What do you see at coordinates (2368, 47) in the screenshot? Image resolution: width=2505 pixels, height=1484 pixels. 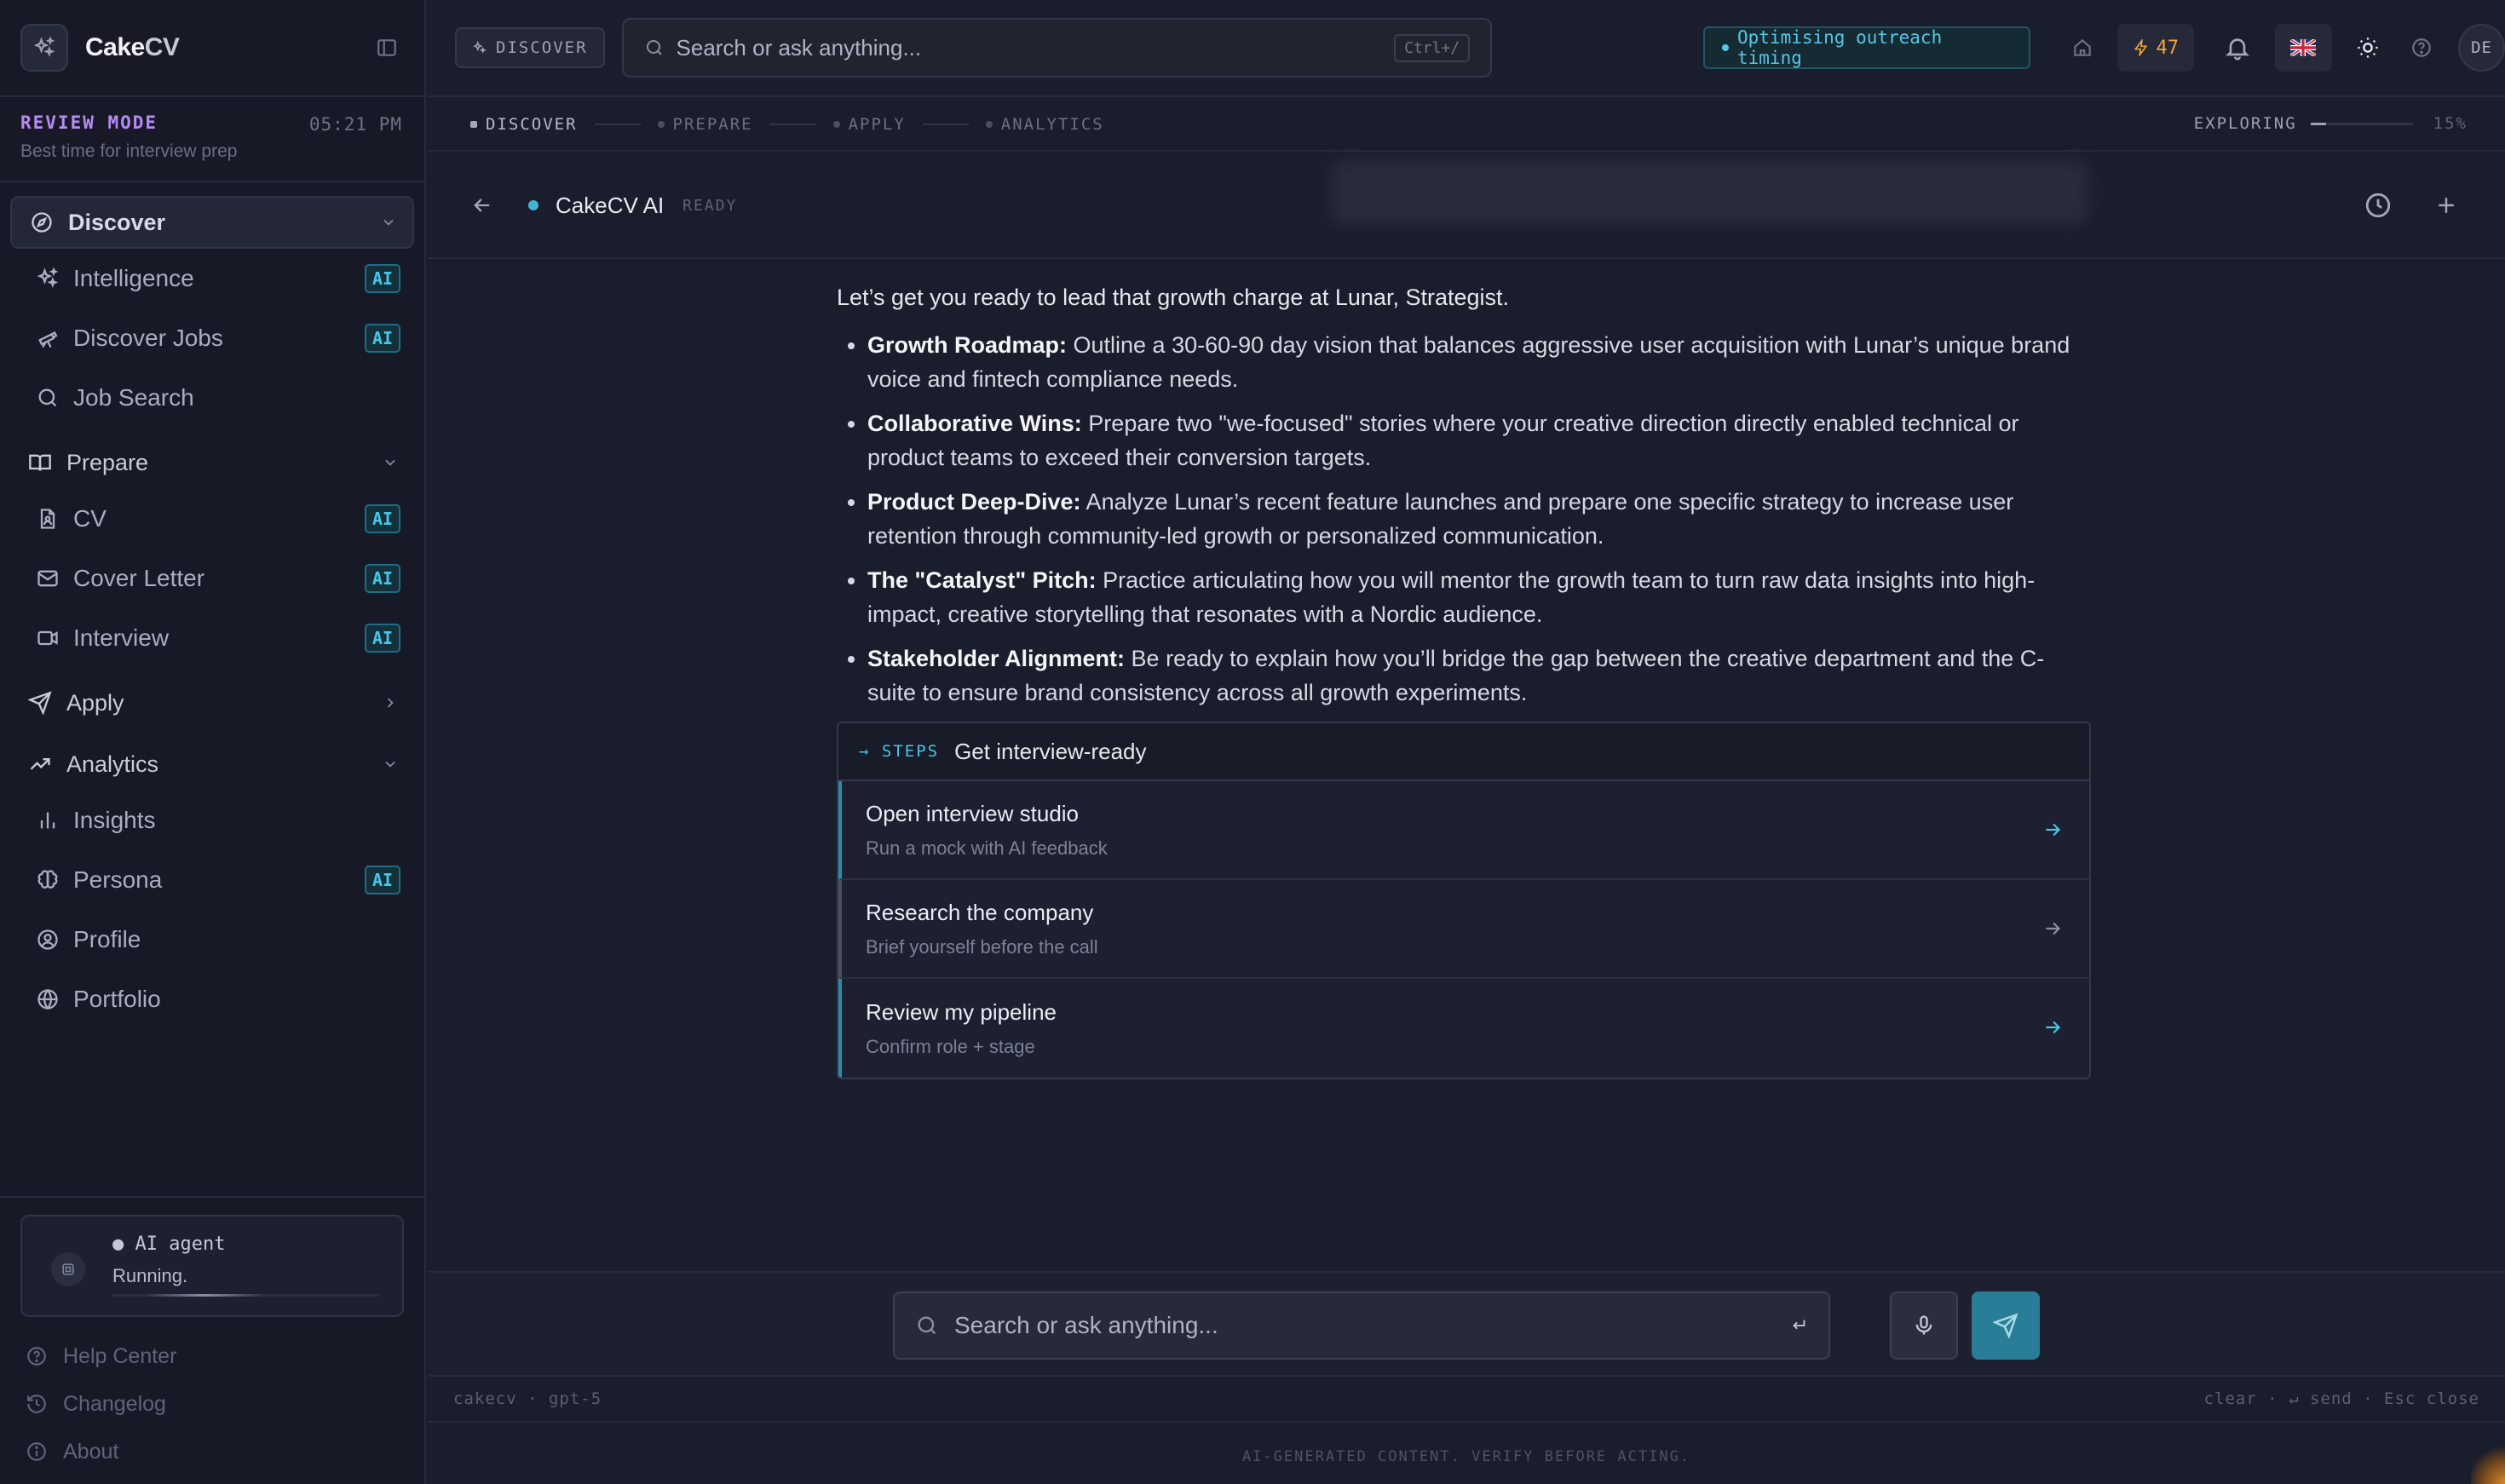 I see `sun-icon` at bounding box center [2368, 47].